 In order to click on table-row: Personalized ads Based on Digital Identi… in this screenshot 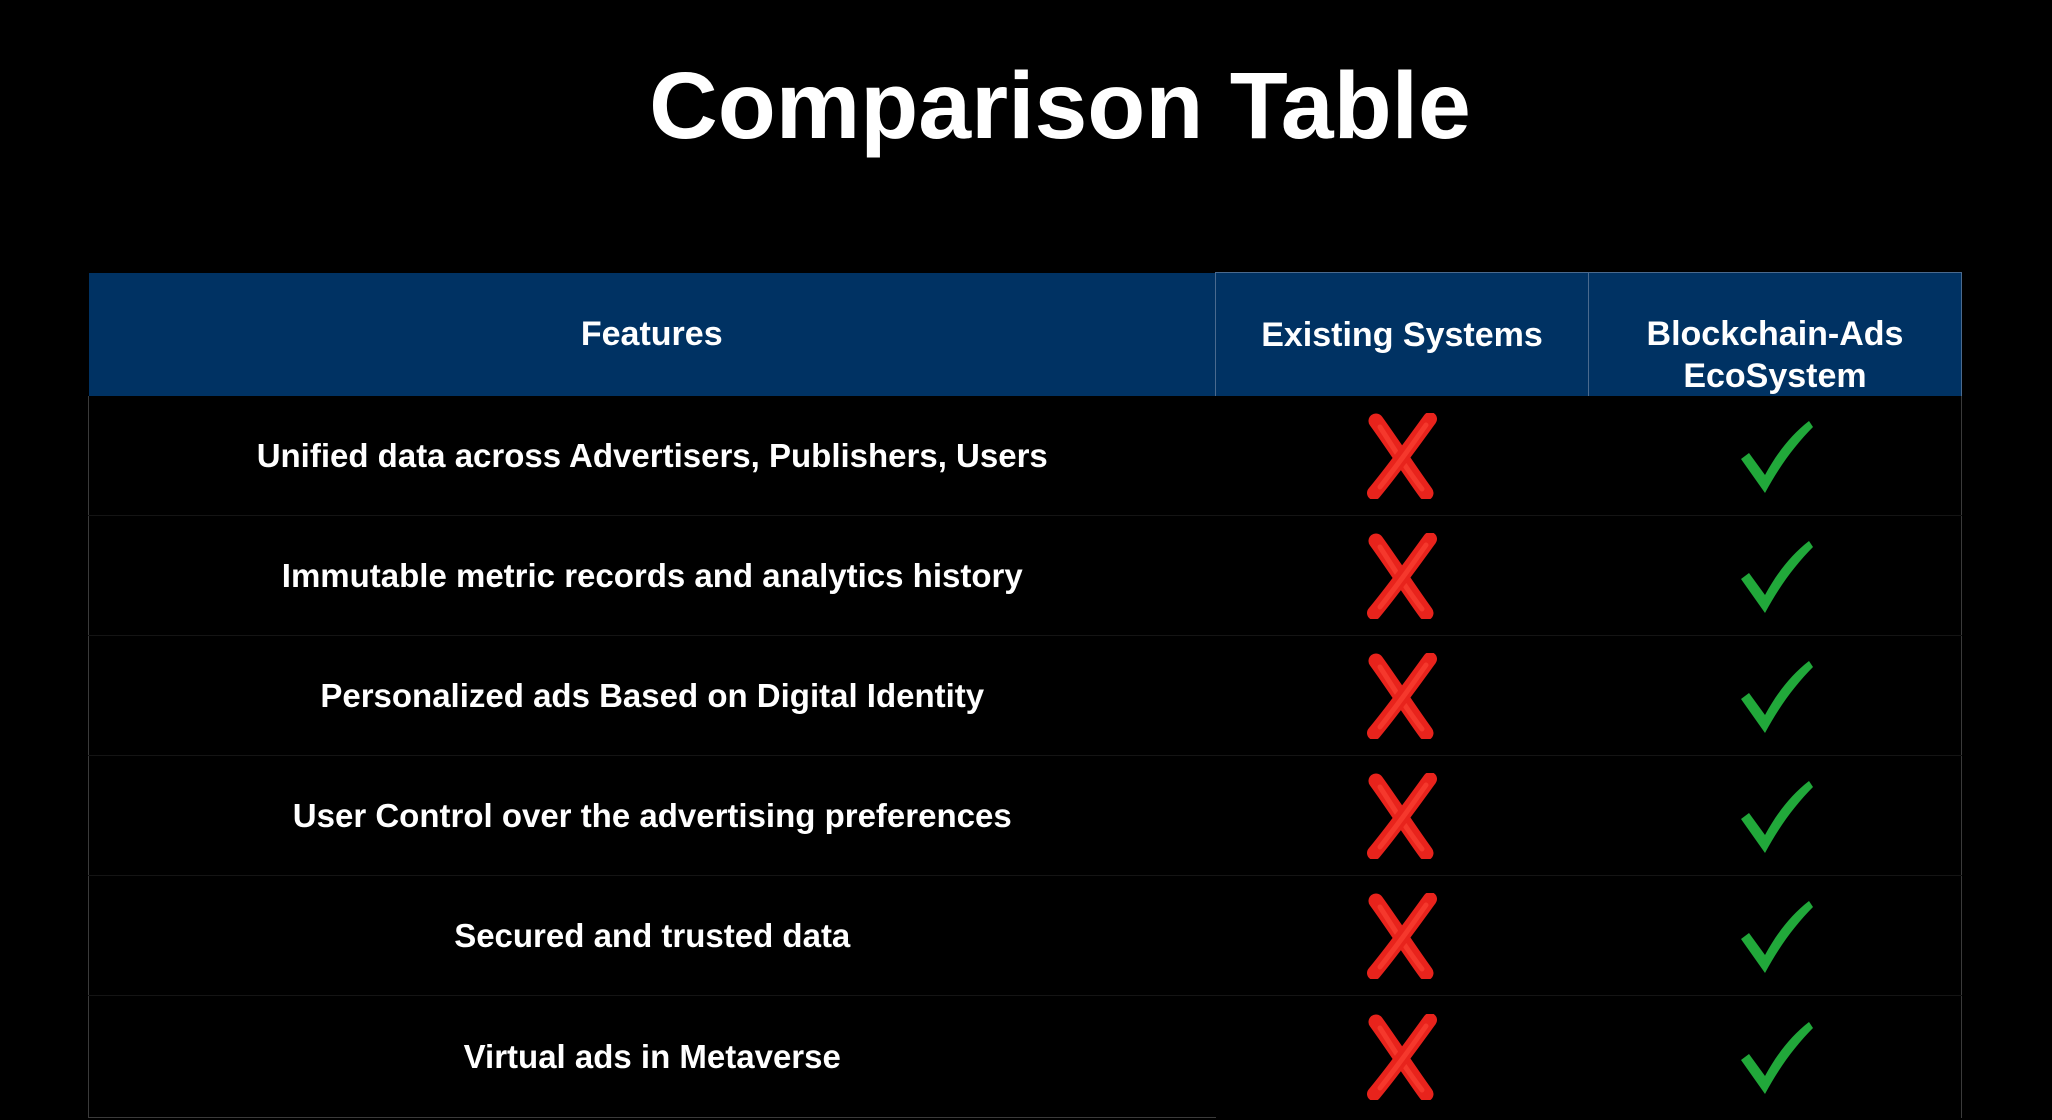, I will do `click(1025, 695)`.